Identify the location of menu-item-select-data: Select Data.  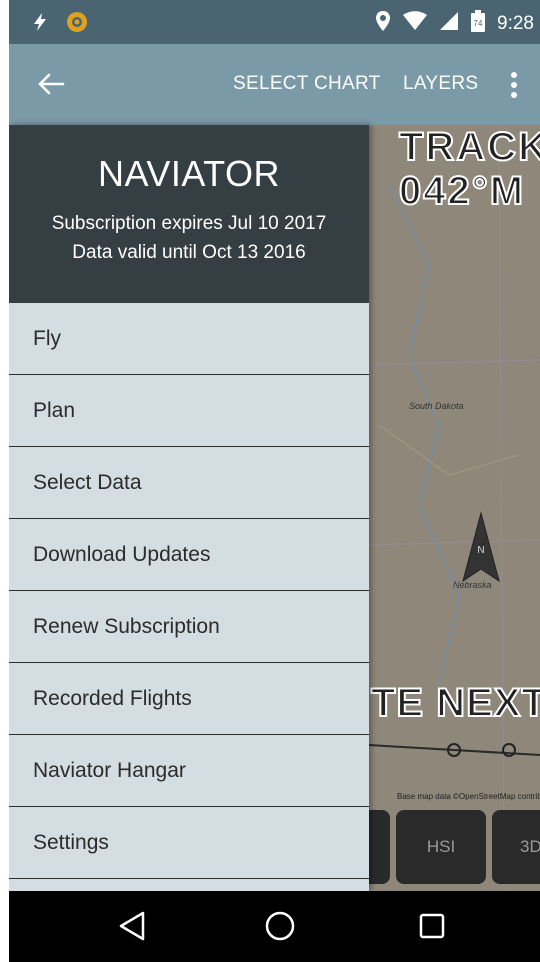
(189, 483).